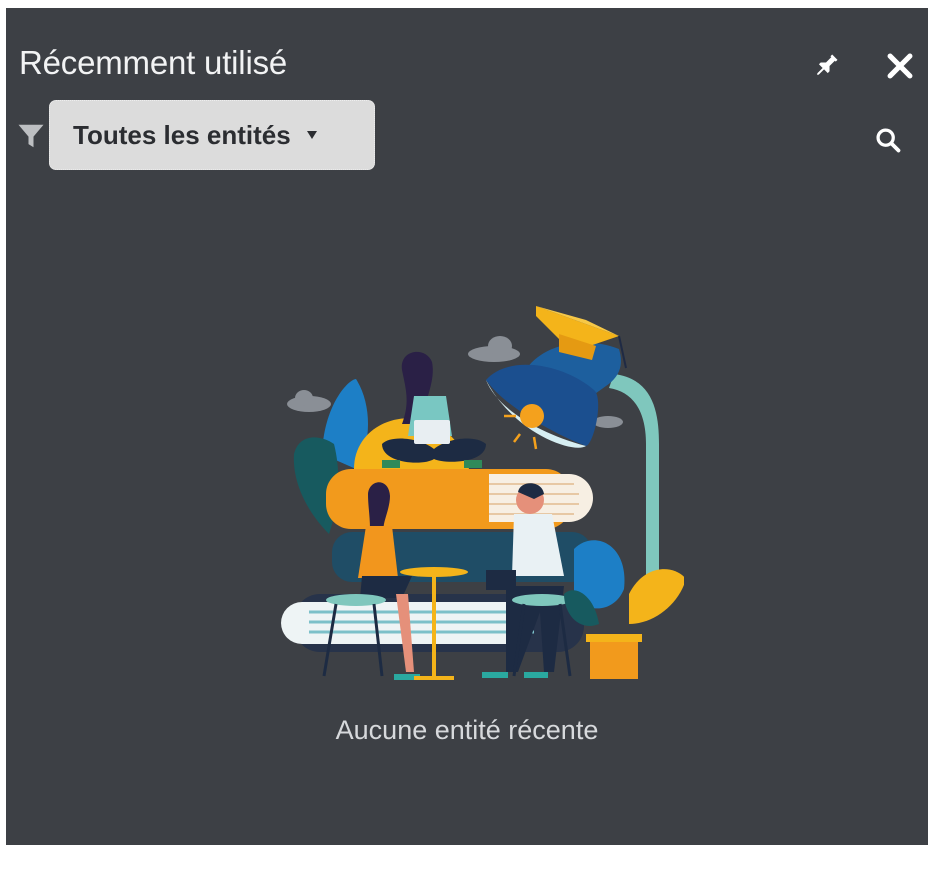 Image resolution: width=934 pixels, height=870 pixels. What do you see at coordinates (311, 135) in the screenshot?
I see `caret-down-icon` at bounding box center [311, 135].